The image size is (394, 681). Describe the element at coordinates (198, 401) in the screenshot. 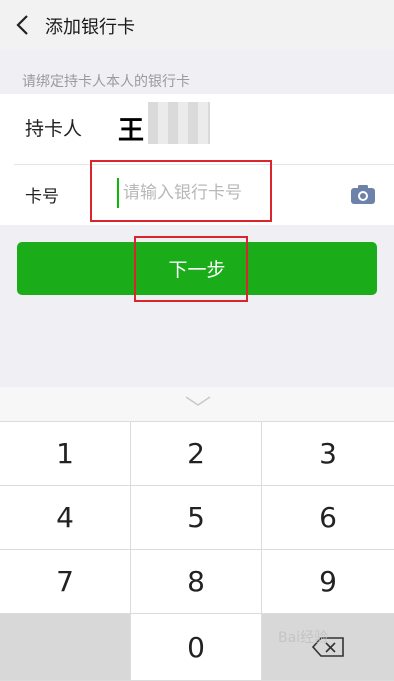

I see `chevron-down-icon` at that location.